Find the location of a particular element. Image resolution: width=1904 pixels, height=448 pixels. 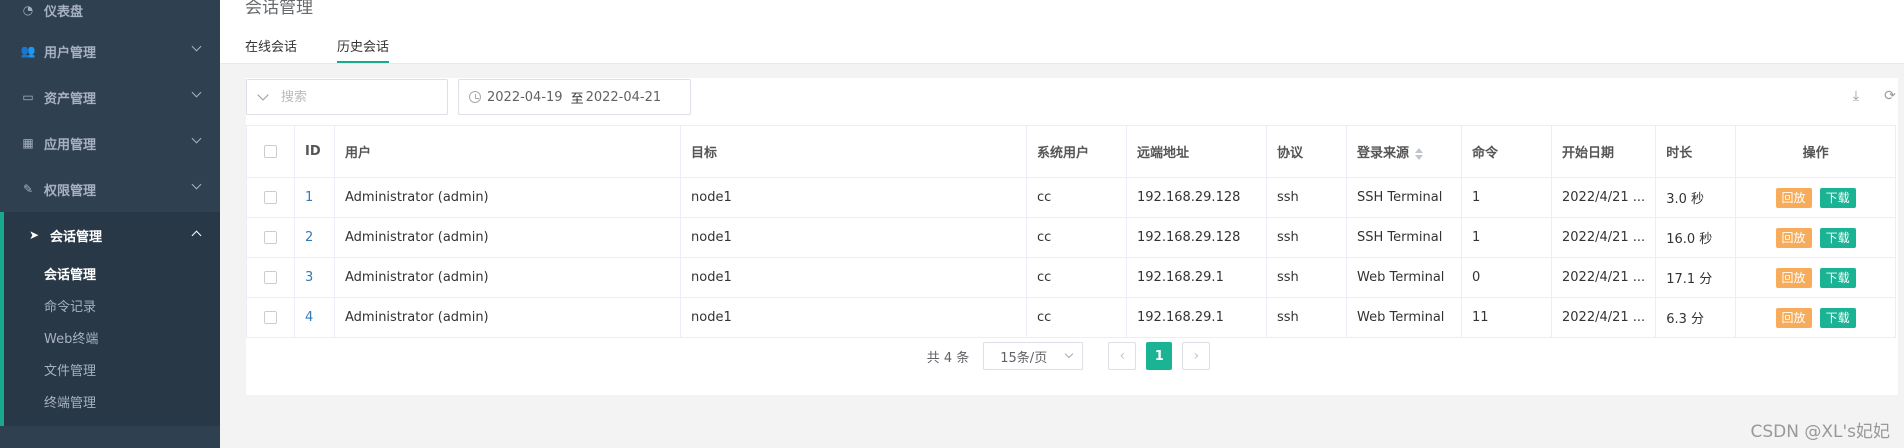

tab-online-sessions: 在线会话 is located at coordinates (271, 49).